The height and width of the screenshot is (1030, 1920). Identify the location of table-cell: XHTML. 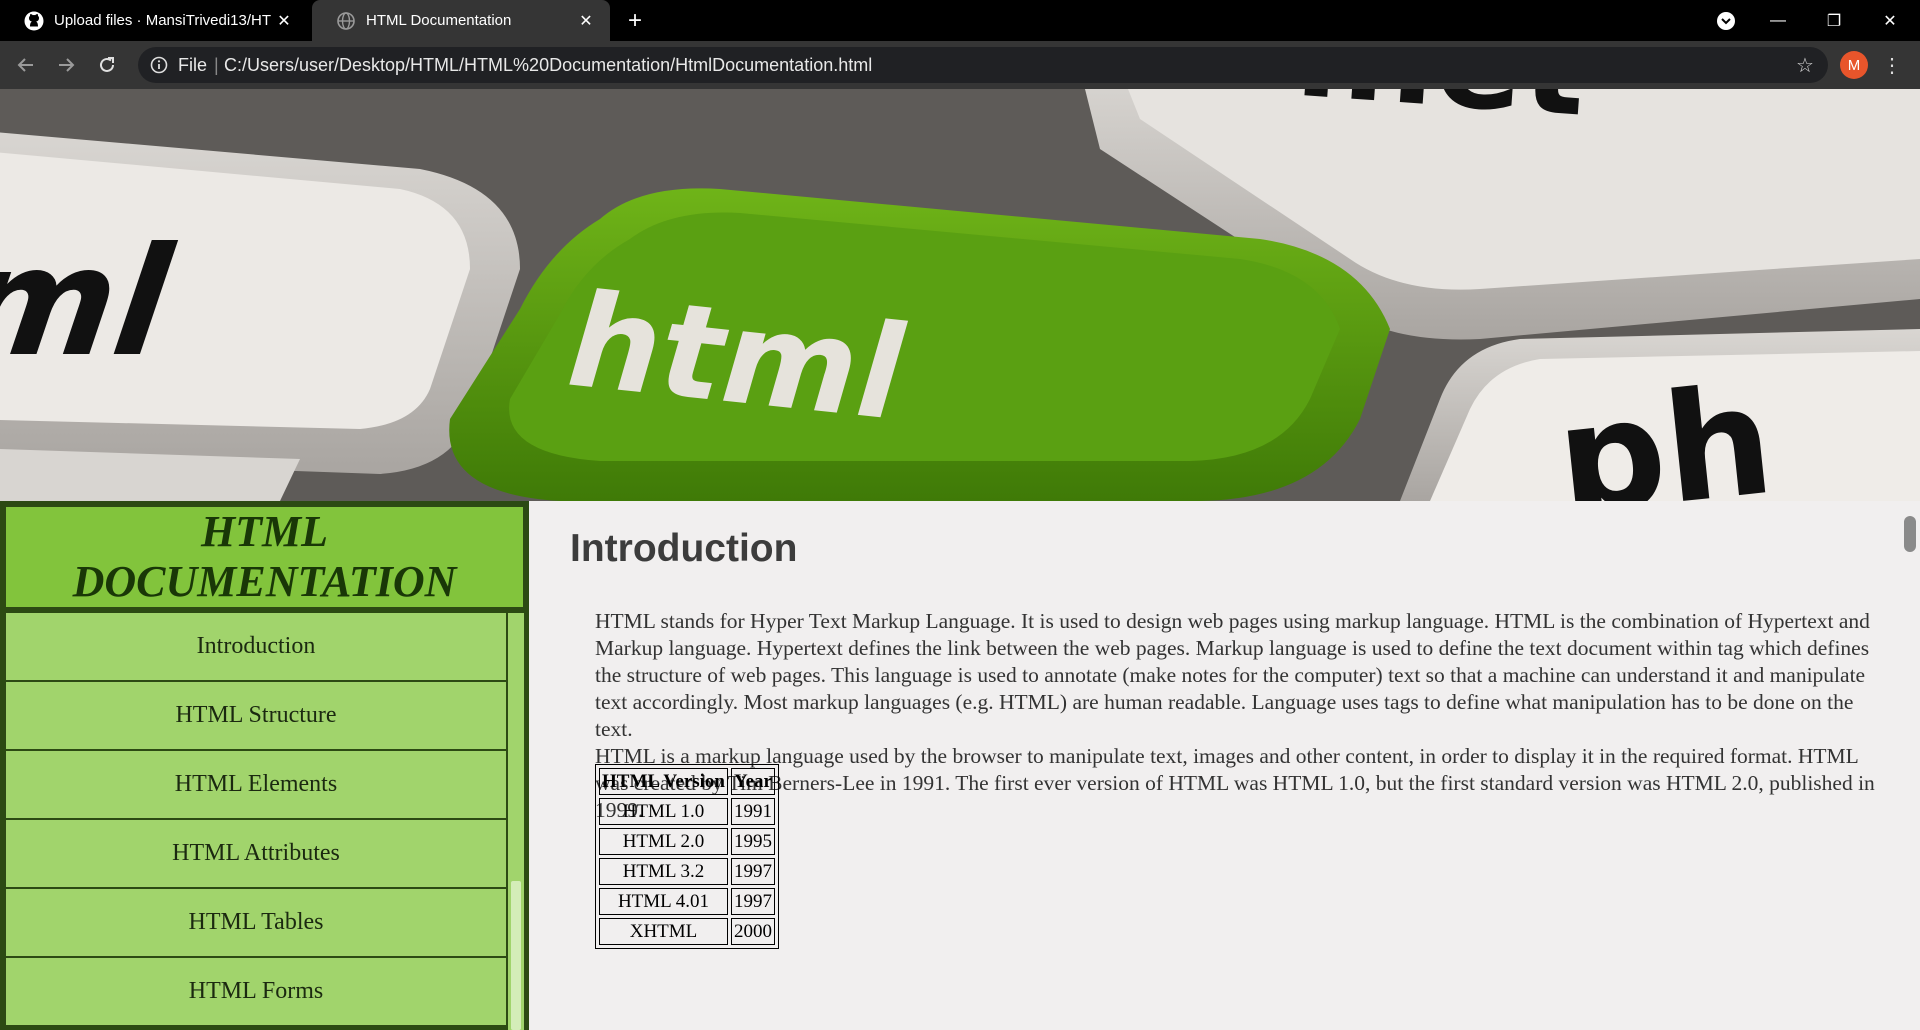
(663, 931).